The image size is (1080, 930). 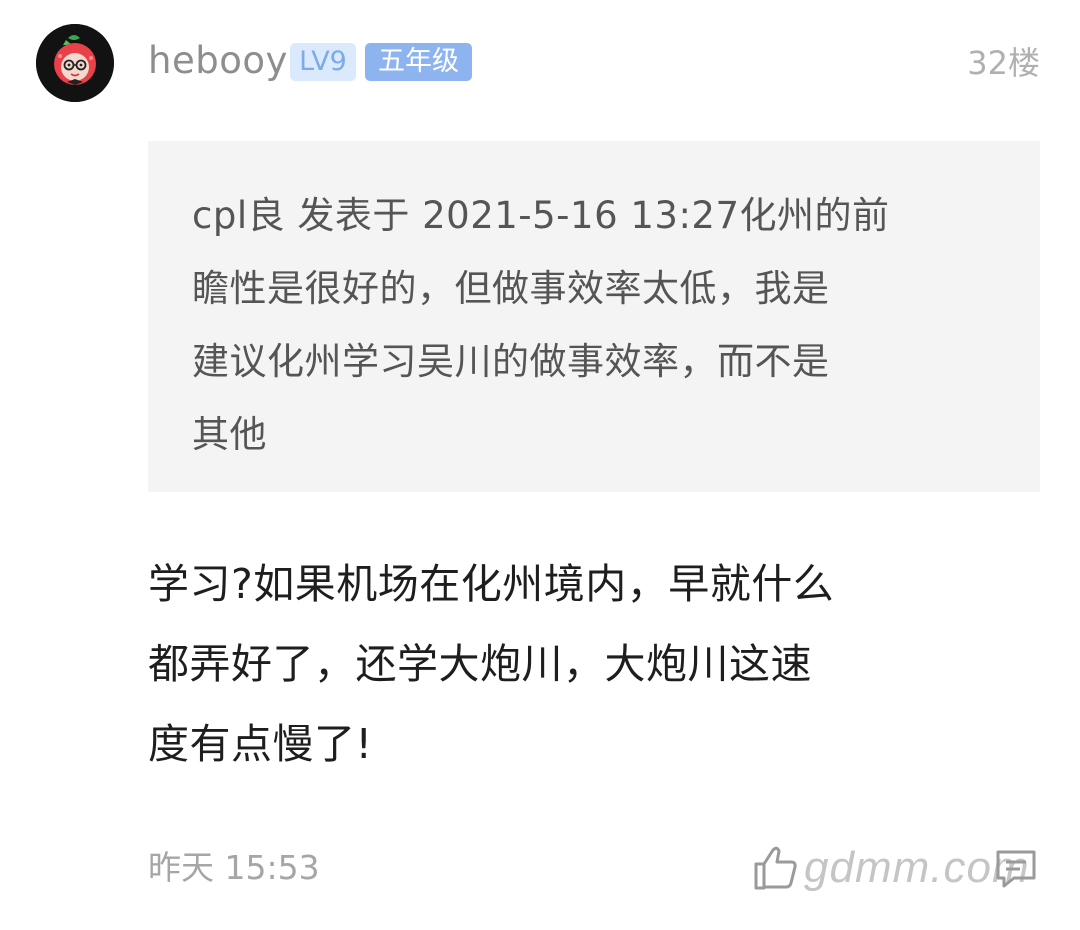 I want to click on grade-badge: 五年级, so click(x=418, y=62).